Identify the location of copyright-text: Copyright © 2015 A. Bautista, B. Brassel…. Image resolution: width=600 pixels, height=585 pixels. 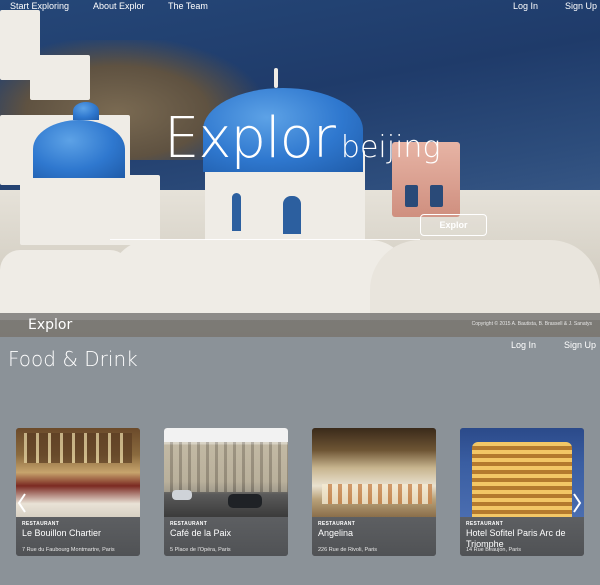
(531, 324).